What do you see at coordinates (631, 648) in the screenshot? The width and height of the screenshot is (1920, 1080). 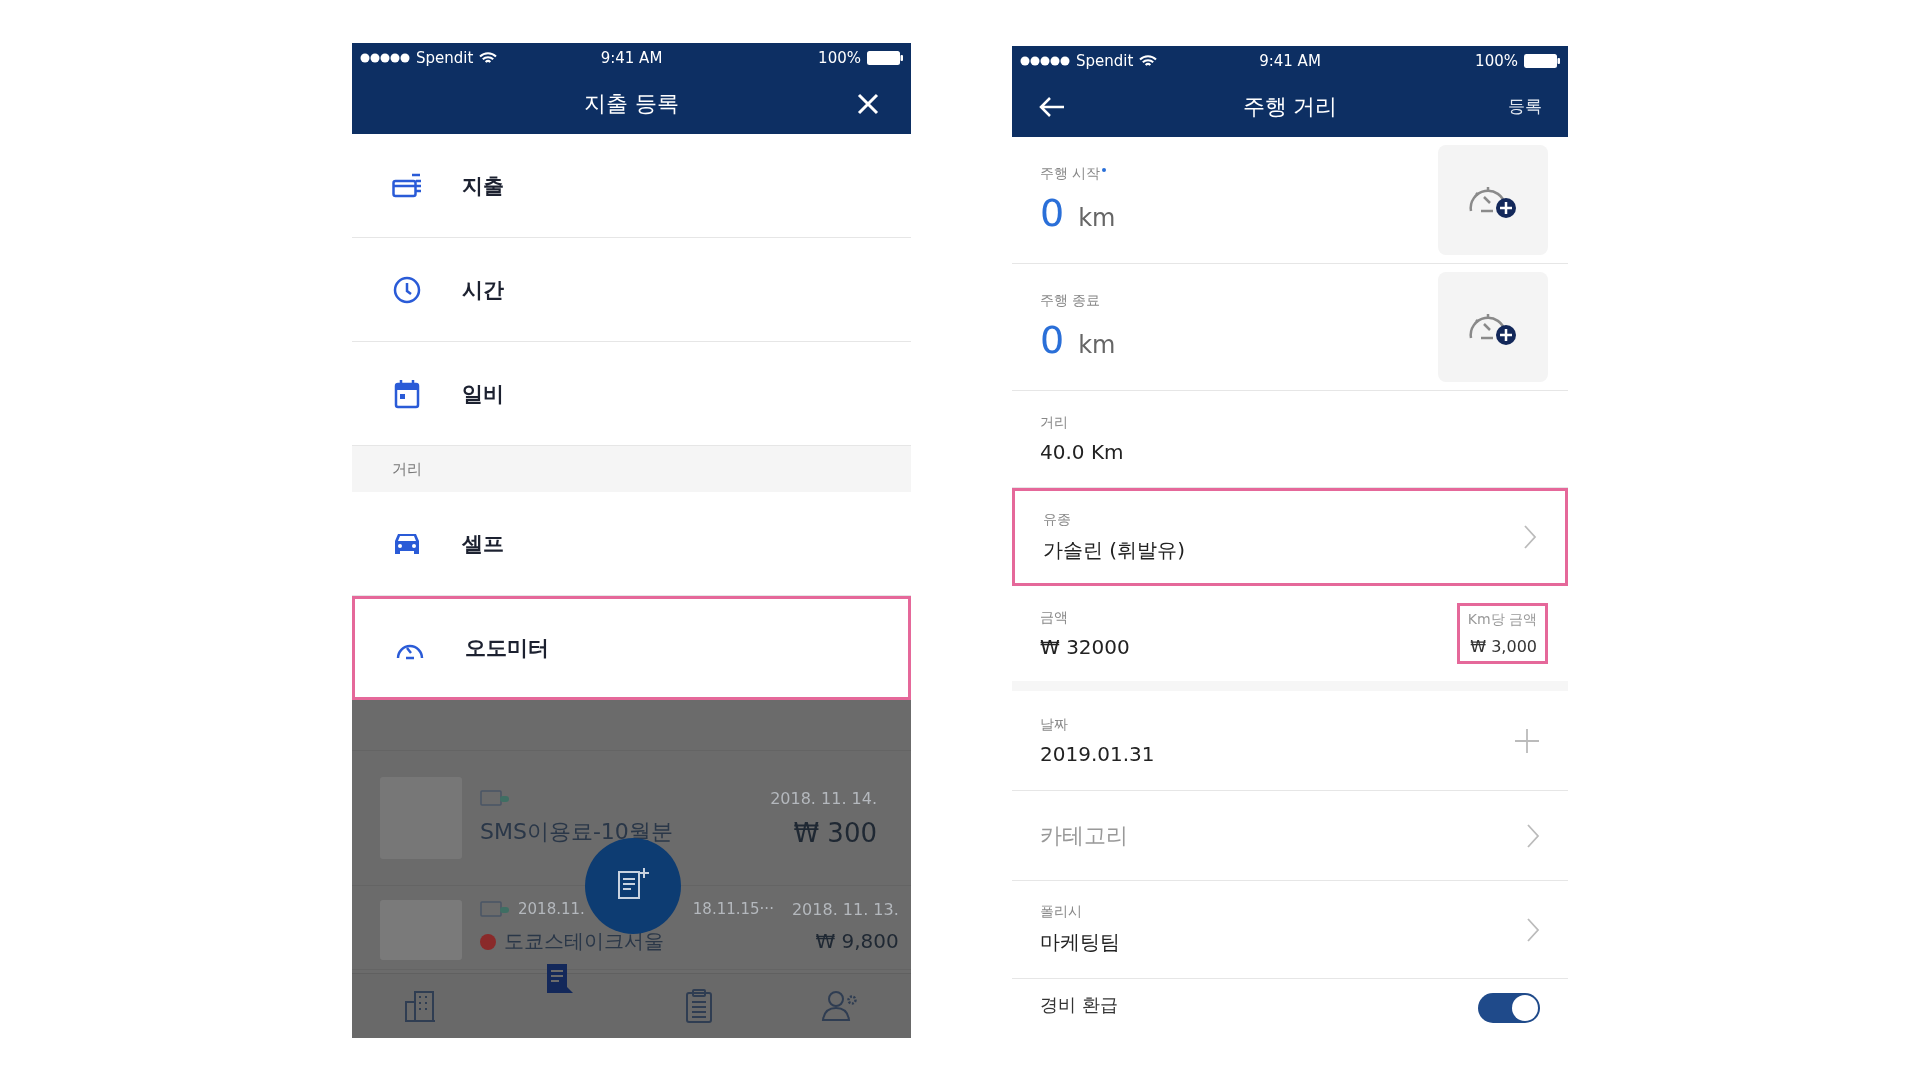 I see `menu-item: 오도미터` at bounding box center [631, 648].